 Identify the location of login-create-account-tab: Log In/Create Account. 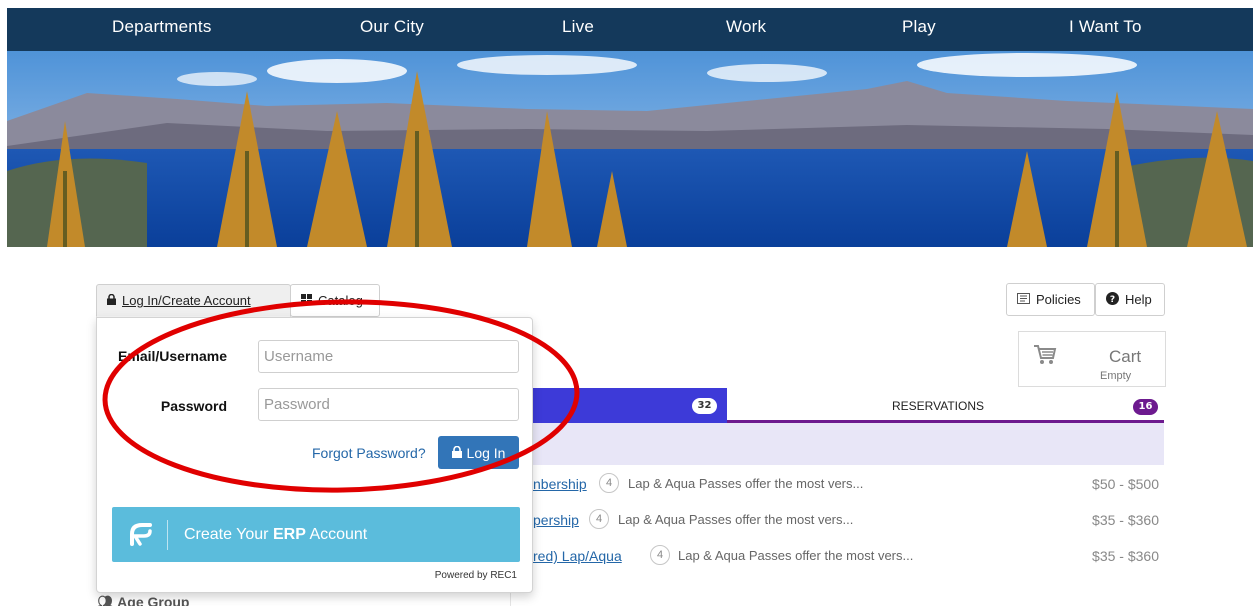
(193, 300).